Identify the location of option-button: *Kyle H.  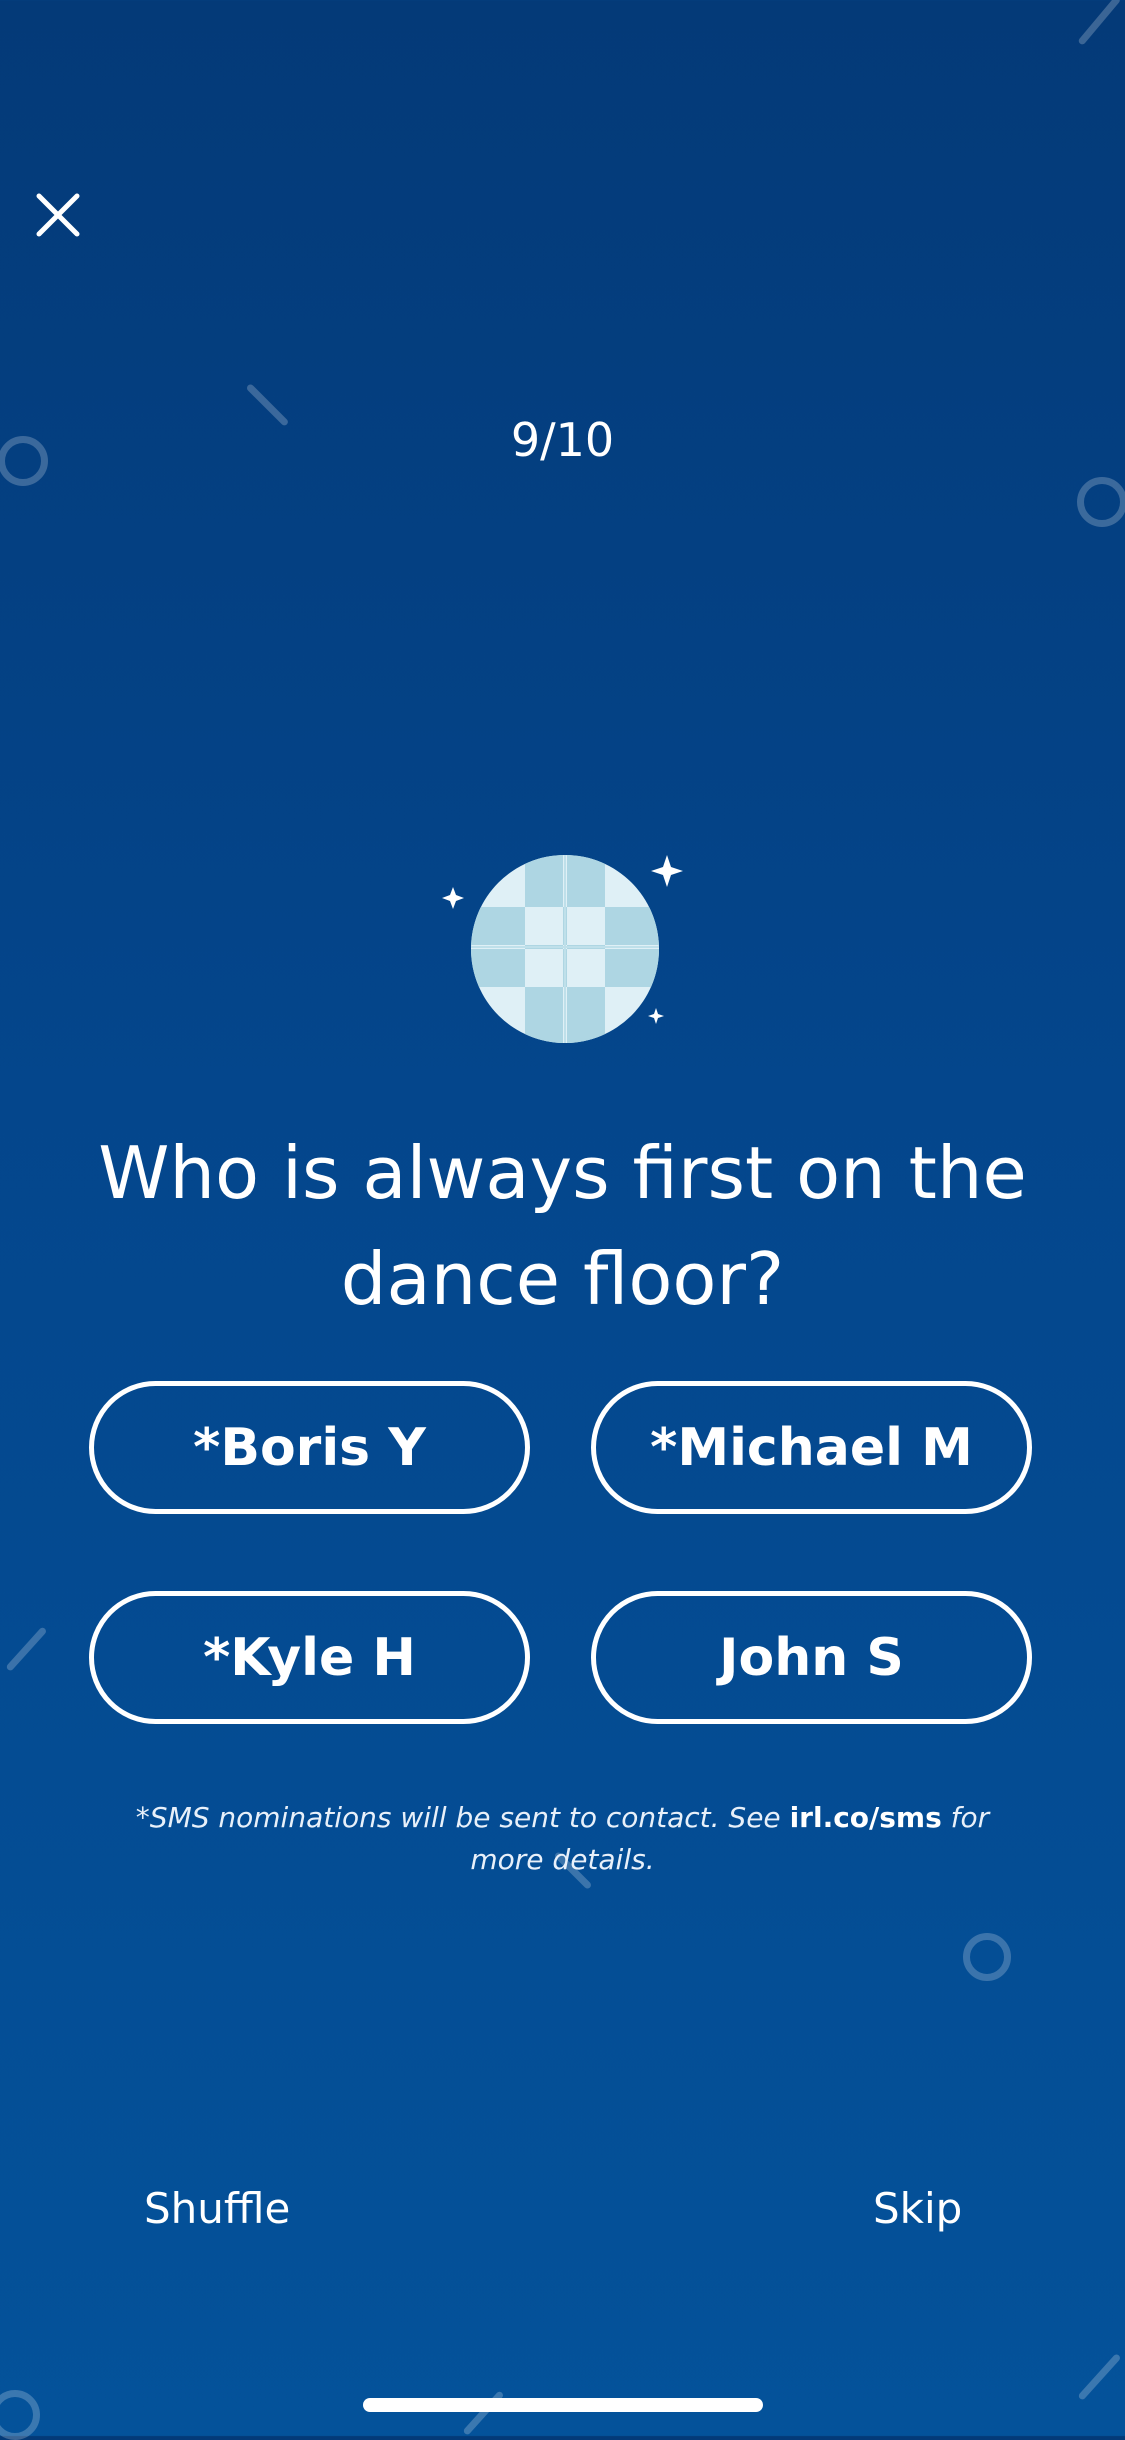
(309, 1657).